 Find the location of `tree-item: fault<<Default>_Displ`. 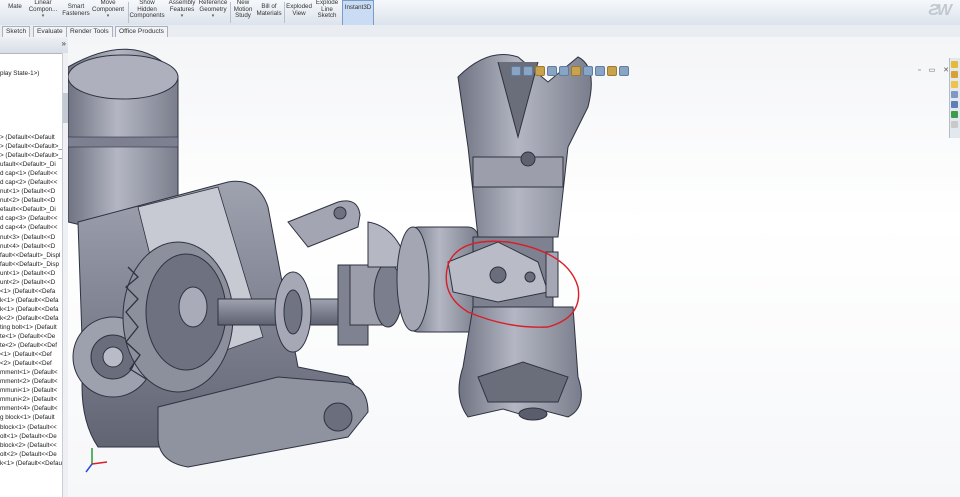

tree-item: fault<<Default>_Displ is located at coordinates (31, 255).